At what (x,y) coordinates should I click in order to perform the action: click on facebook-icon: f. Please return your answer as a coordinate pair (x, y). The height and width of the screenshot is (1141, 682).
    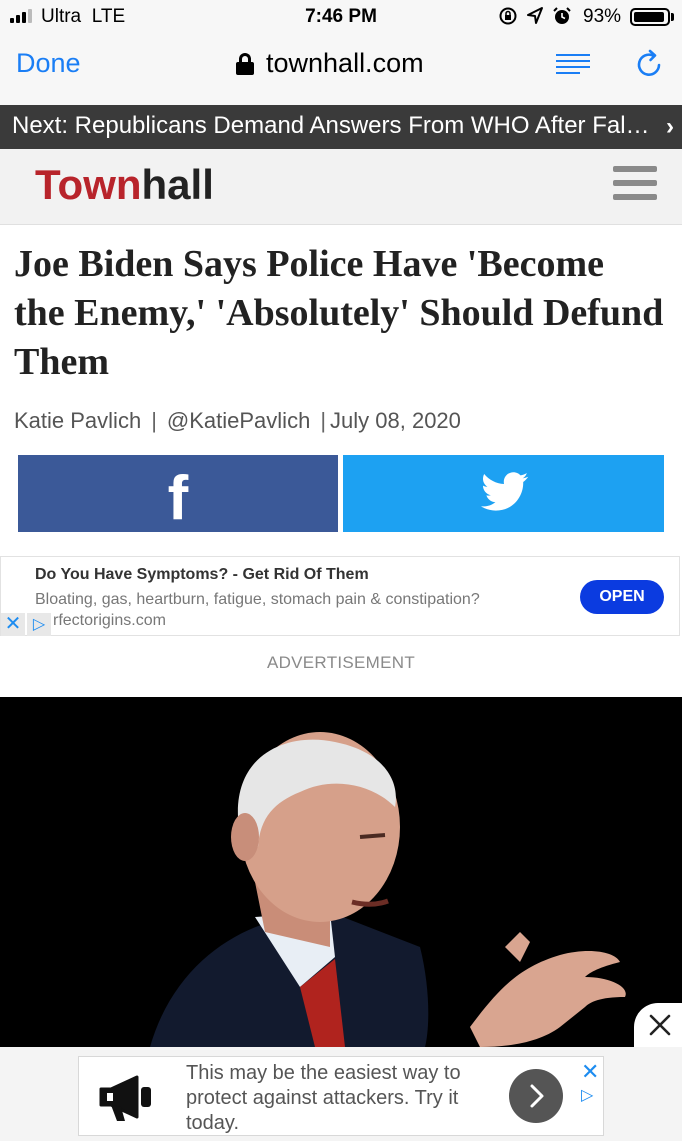
    Looking at the image, I should click on (178, 498).